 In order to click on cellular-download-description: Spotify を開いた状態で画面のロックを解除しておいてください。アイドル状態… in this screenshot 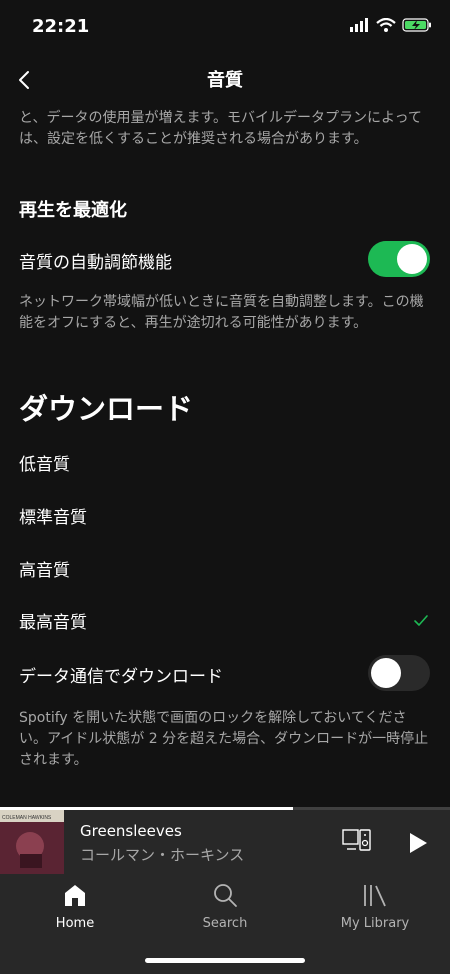, I will do `click(224, 739)`.